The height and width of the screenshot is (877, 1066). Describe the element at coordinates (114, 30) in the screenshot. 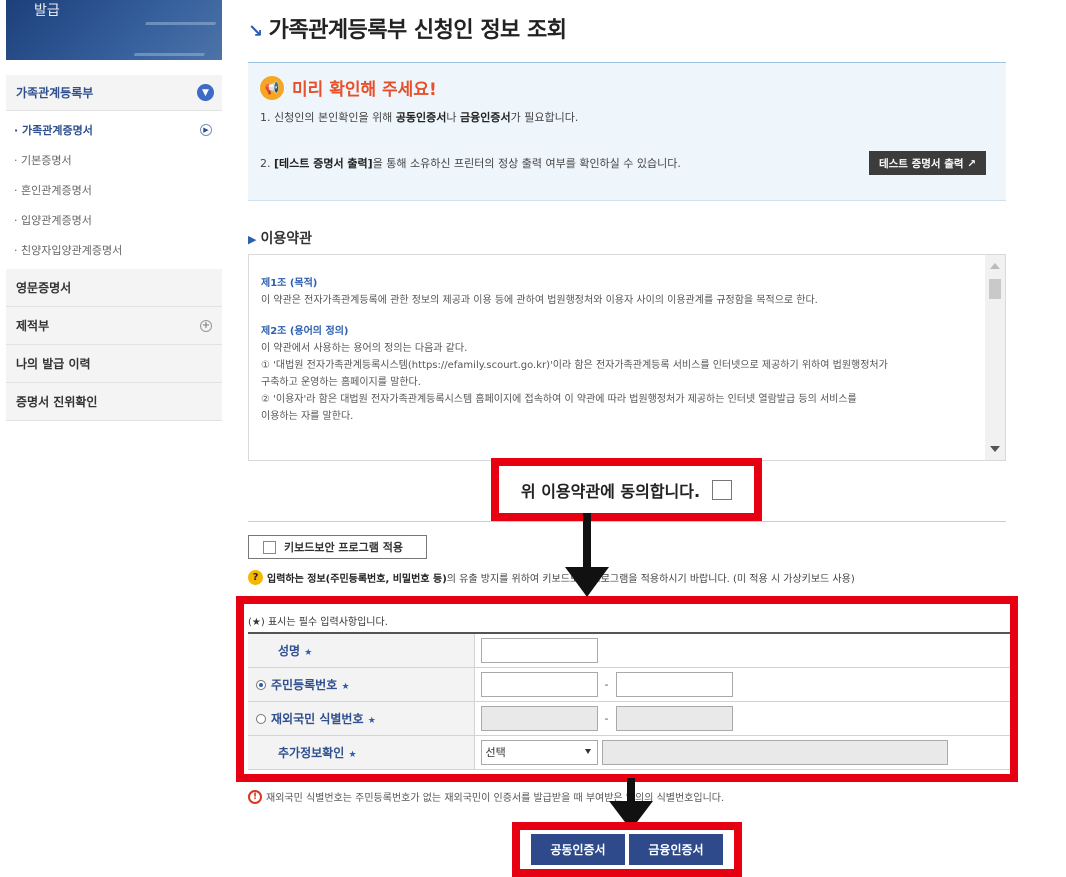

I see `sidebar-banner: 발급` at that location.